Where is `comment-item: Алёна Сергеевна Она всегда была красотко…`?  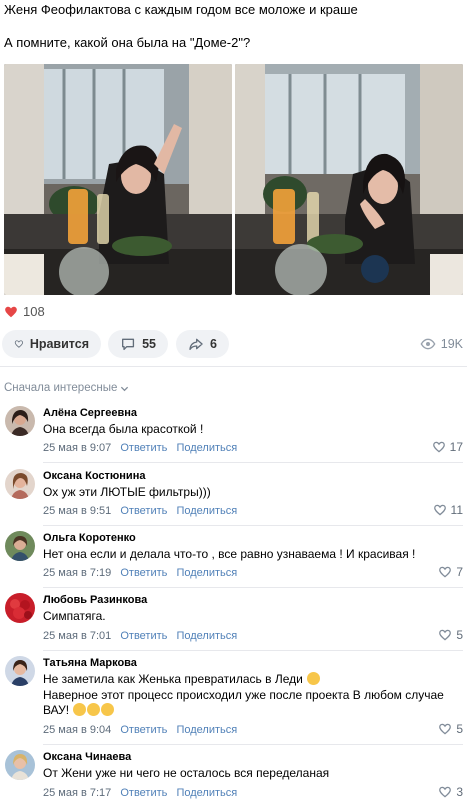 comment-item: Алёна Сергеевна Она всегда была красотко… is located at coordinates (233, 432).